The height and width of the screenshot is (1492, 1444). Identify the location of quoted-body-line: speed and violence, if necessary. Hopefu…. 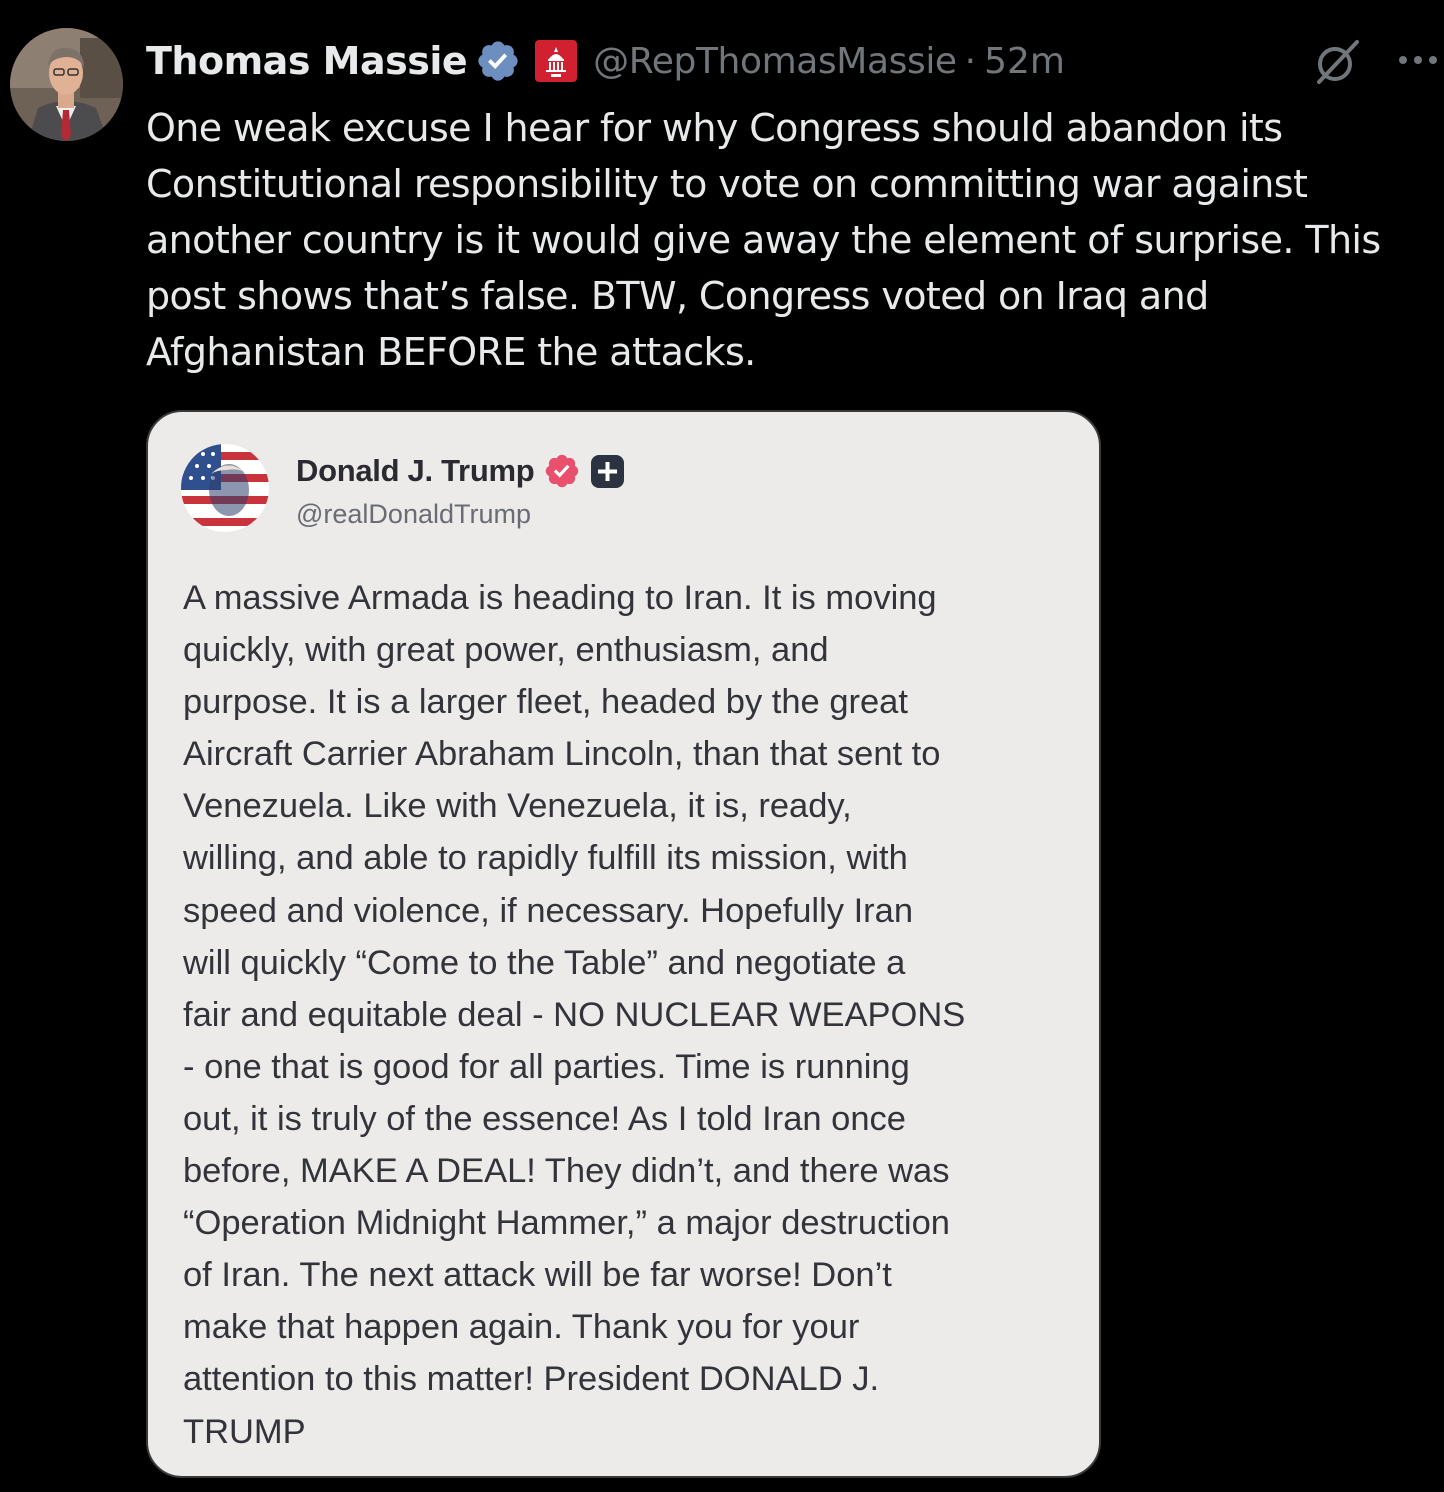
(548, 910).